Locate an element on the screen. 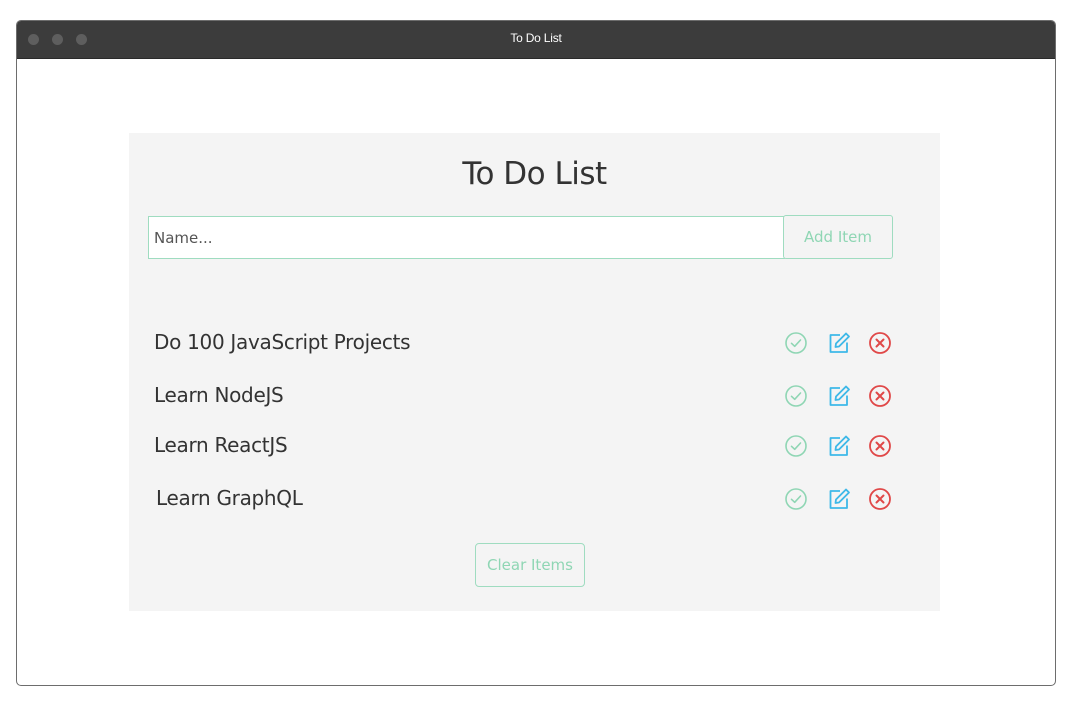  page-title: To Do List is located at coordinates (534, 174).